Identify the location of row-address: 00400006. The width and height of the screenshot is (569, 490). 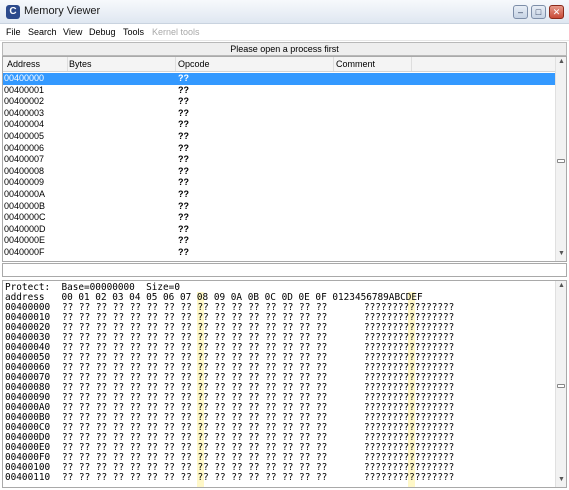
(24, 147).